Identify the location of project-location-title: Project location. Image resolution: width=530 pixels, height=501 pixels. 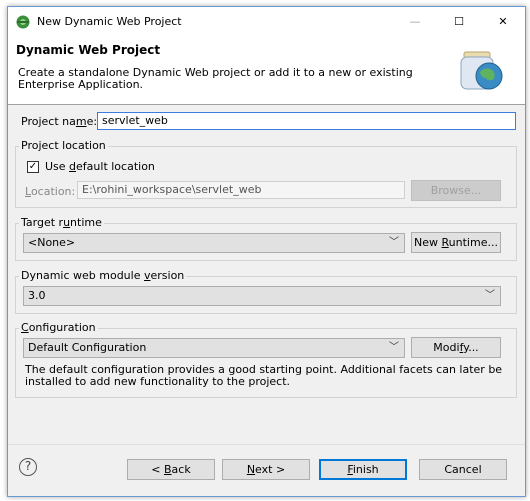
(63, 145).